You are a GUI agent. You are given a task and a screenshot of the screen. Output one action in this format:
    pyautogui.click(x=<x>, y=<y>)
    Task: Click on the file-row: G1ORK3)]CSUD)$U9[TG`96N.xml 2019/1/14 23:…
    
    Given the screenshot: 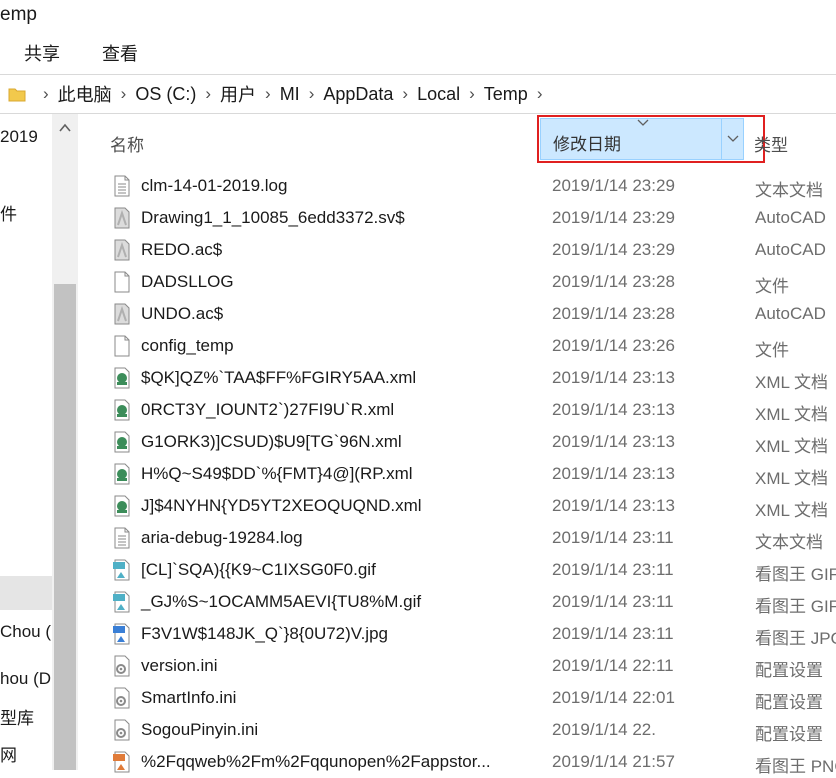 What is the action you would take?
    pyautogui.click(x=457, y=442)
    